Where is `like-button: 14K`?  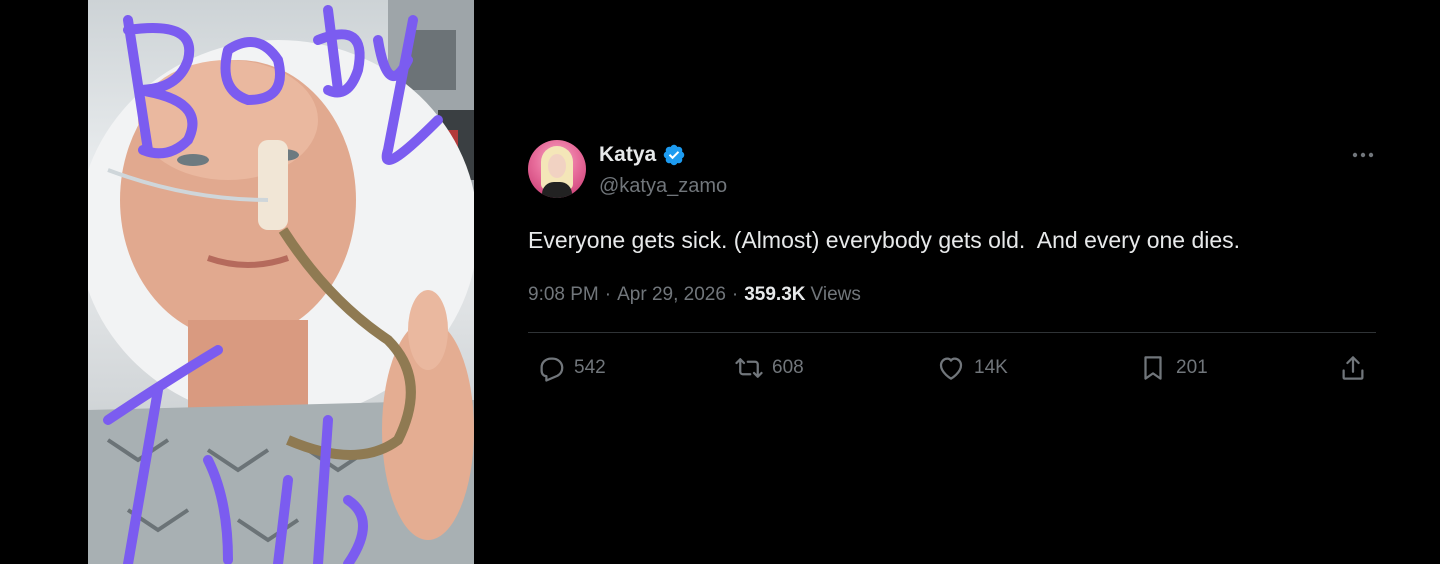 like-button: 14K is located at coordinates (972, 368).